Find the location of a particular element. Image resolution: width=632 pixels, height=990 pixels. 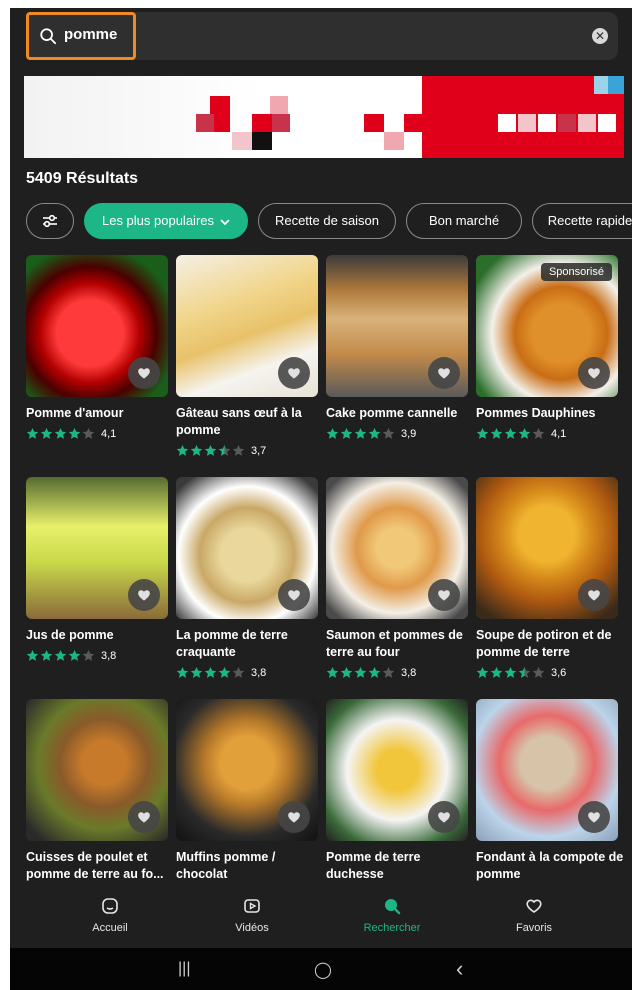

recipe-title: Pomme d'amour is located at coordinates (100, 413).